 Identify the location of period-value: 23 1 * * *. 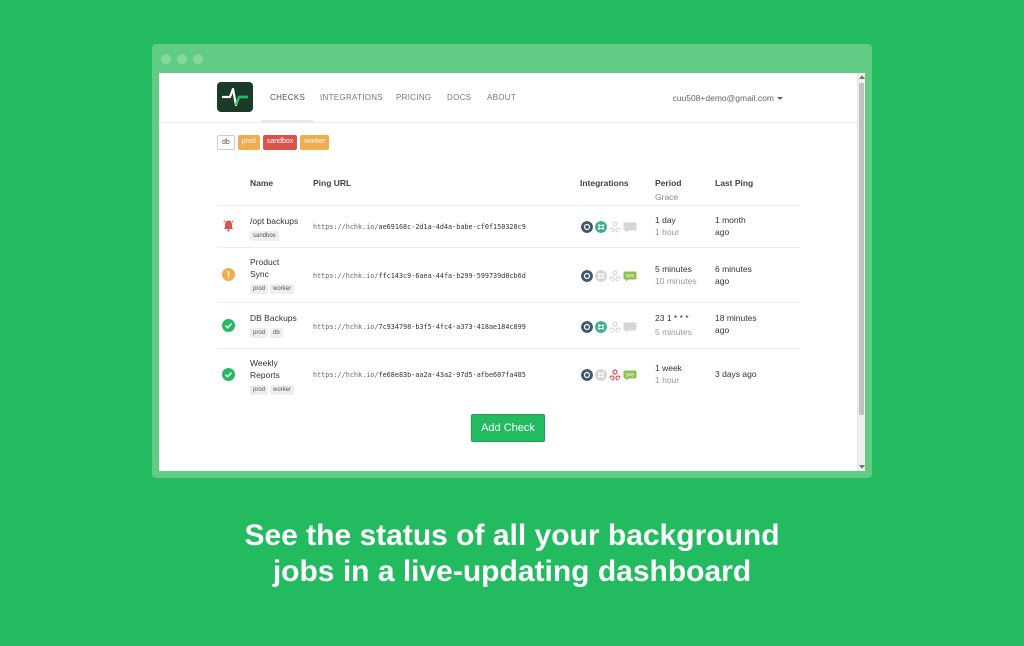
(672, 318).